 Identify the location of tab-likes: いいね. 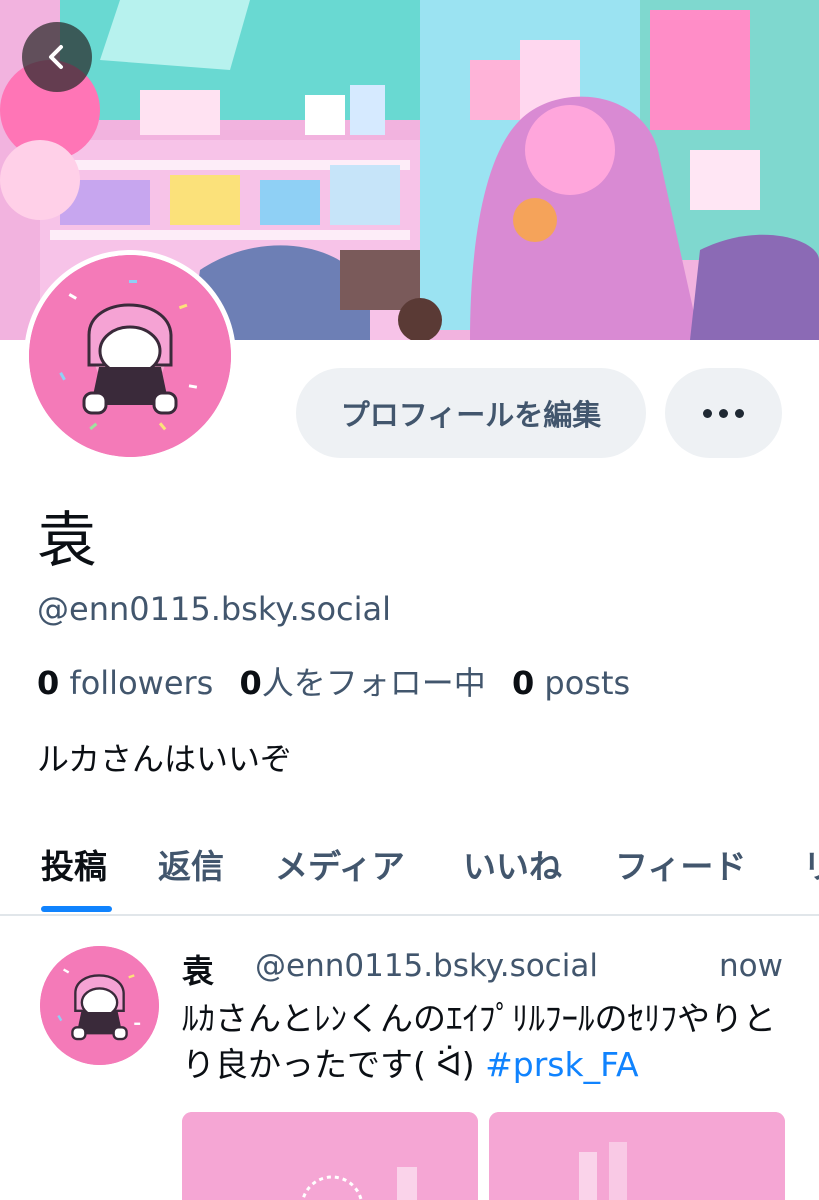
(512, 864).